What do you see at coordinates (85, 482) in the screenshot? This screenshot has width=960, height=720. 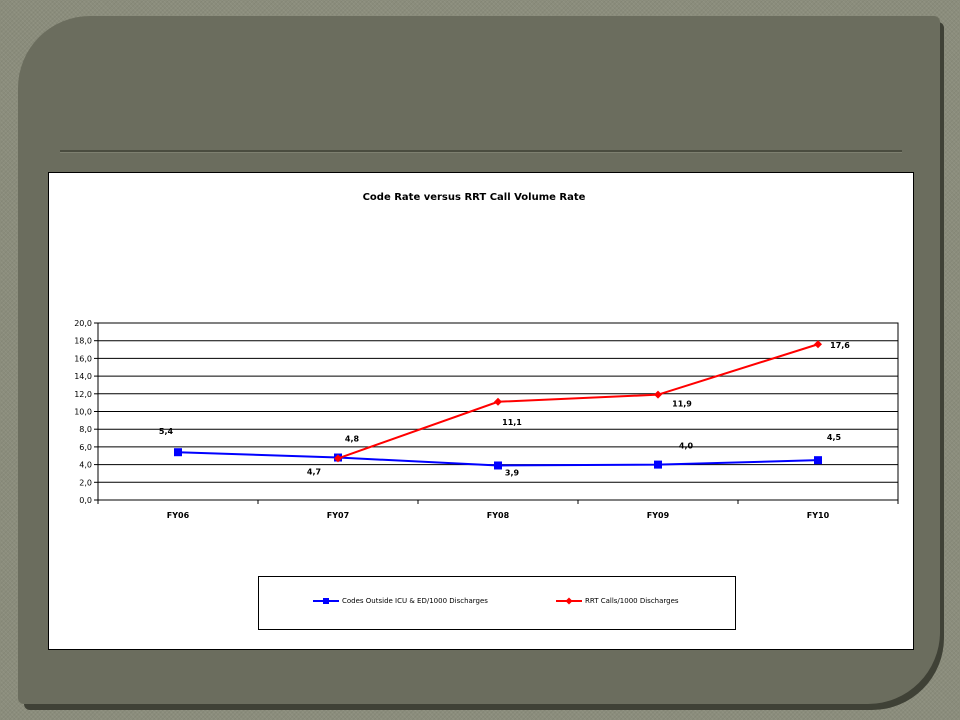 I see `y-tick-label: 2,0` at bounding box center [85, 482].